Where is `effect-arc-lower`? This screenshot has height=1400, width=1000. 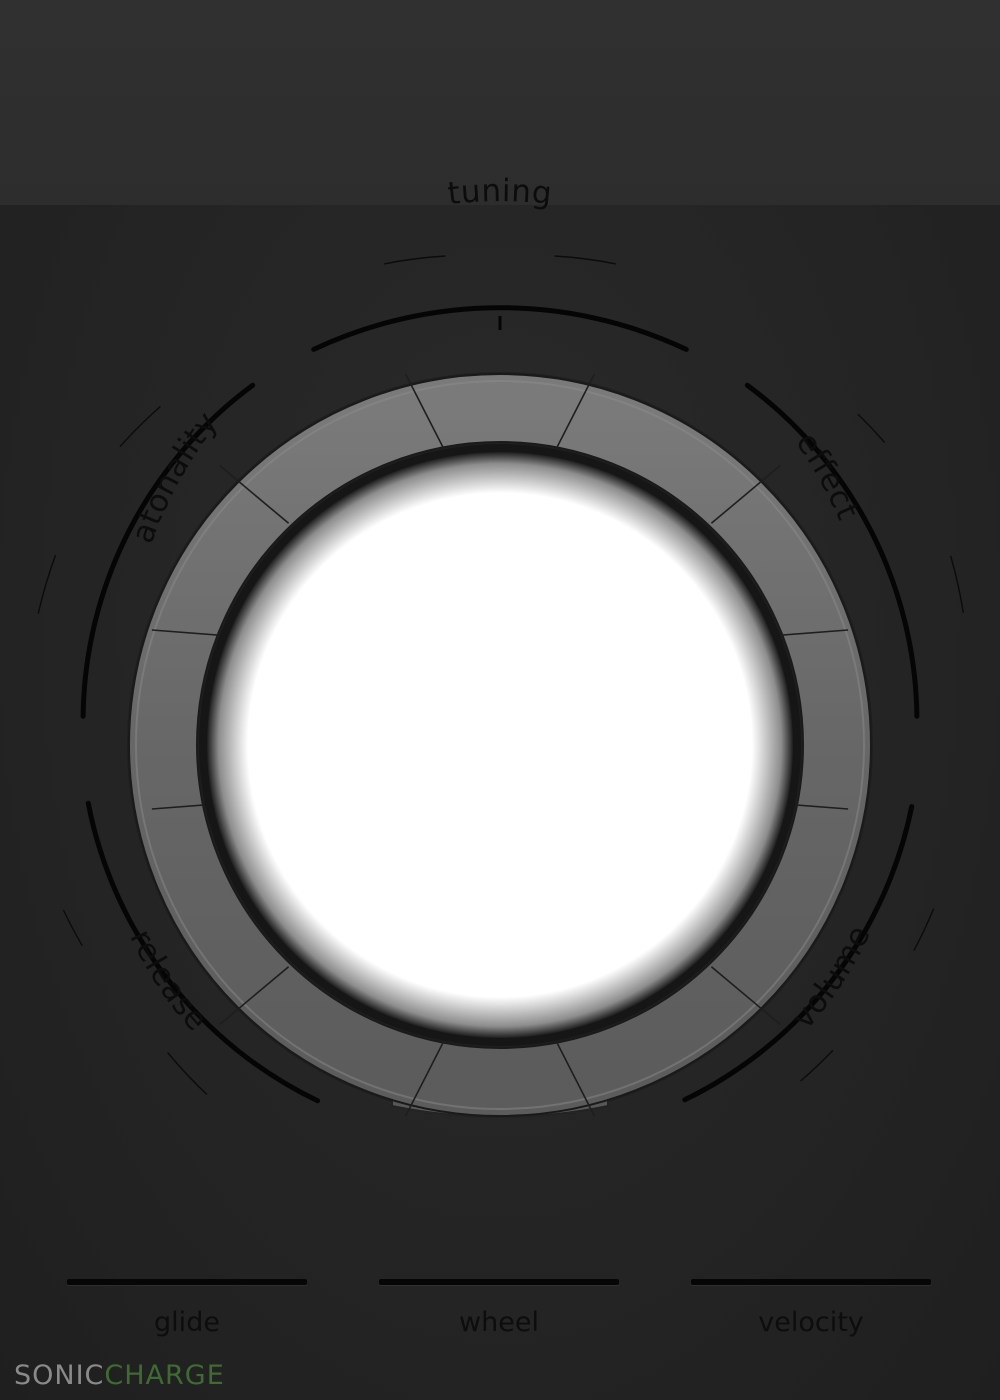
effect-arc-lower is located at coordinates (957, 584).